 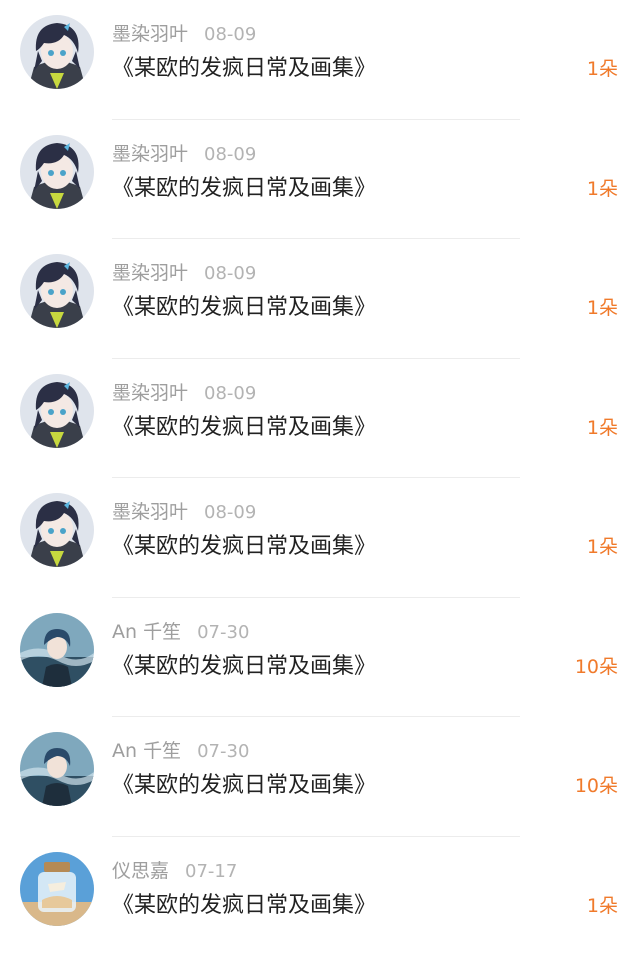 I want to click on list-item: 仪思嘉 07-17 《某欧的发疯日常及画集》 1朵, so click(x=320, y=896).